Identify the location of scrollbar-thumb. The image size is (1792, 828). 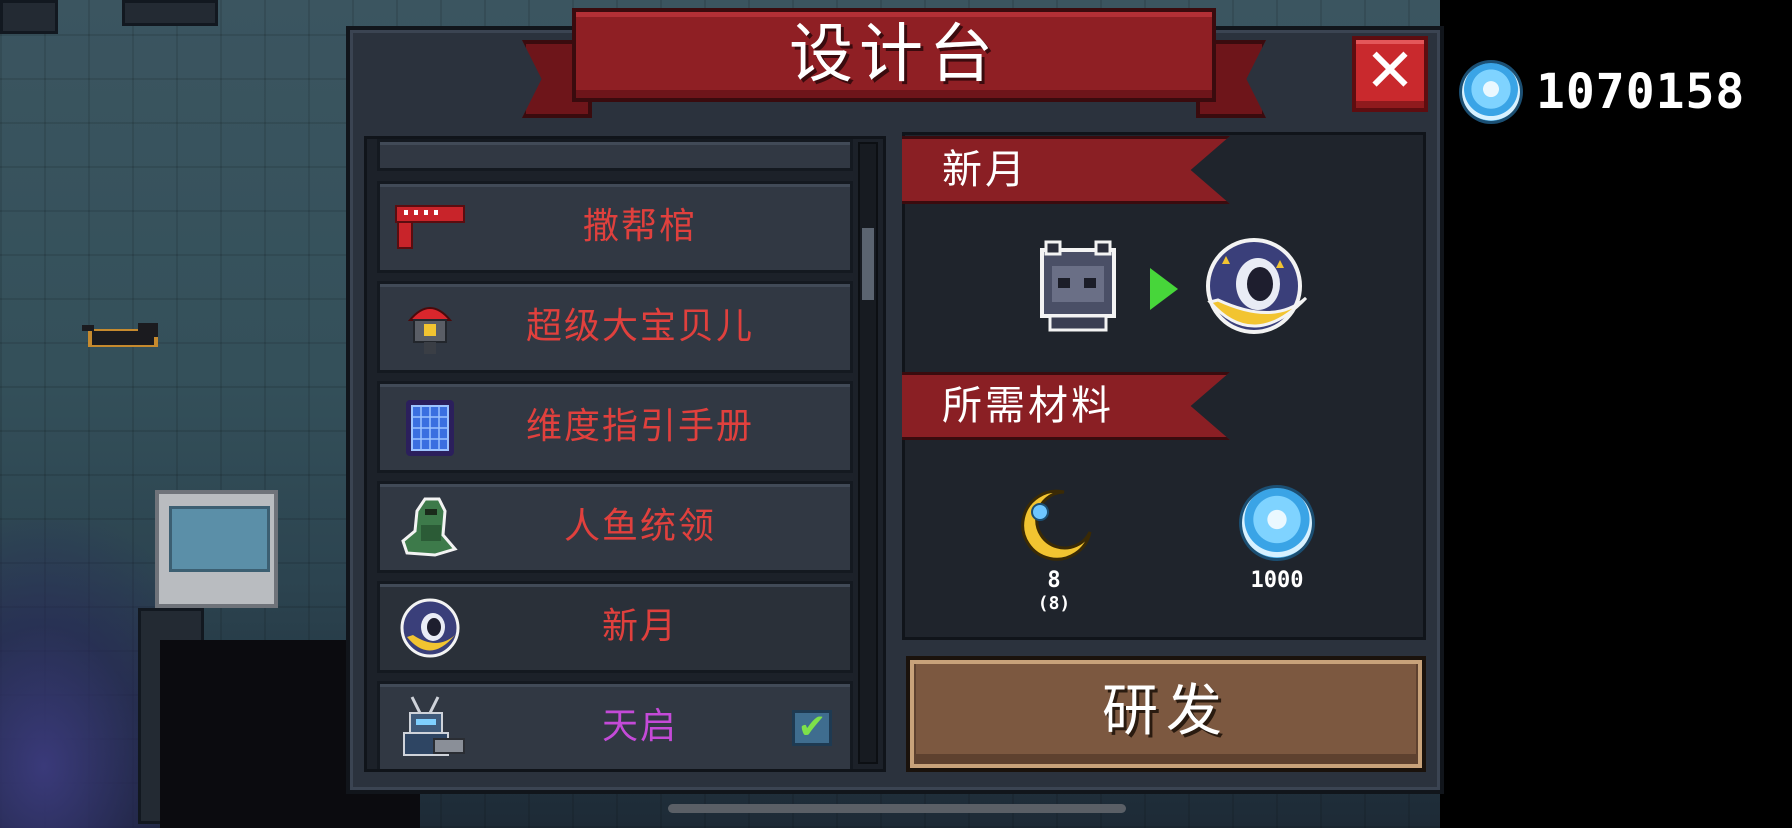
(868, 264).